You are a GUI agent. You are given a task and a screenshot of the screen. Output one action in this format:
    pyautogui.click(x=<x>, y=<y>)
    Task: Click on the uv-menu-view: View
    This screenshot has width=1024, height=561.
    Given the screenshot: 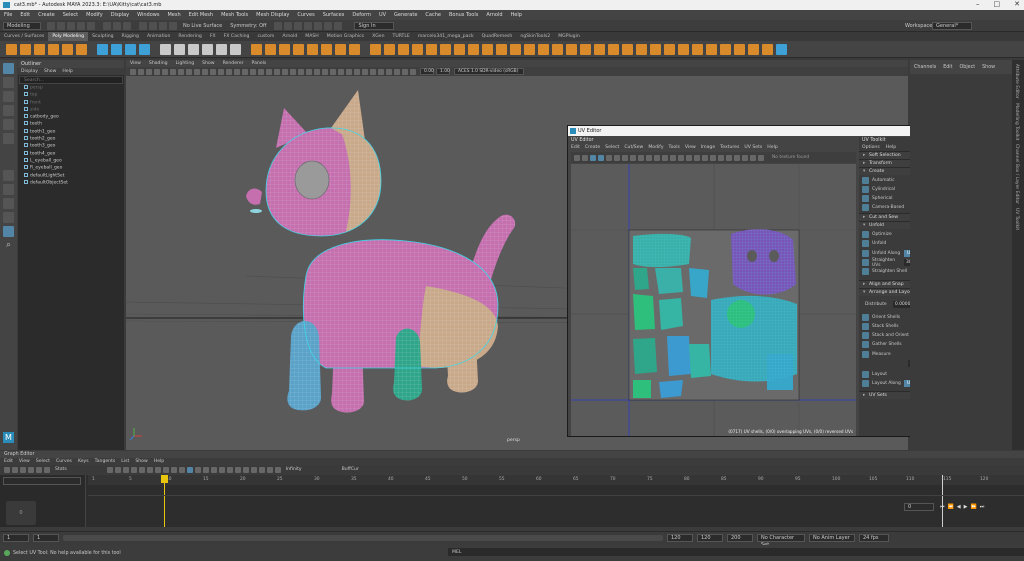 What is the action you would take?
    pyautogui.click(x=690, y=147)
    